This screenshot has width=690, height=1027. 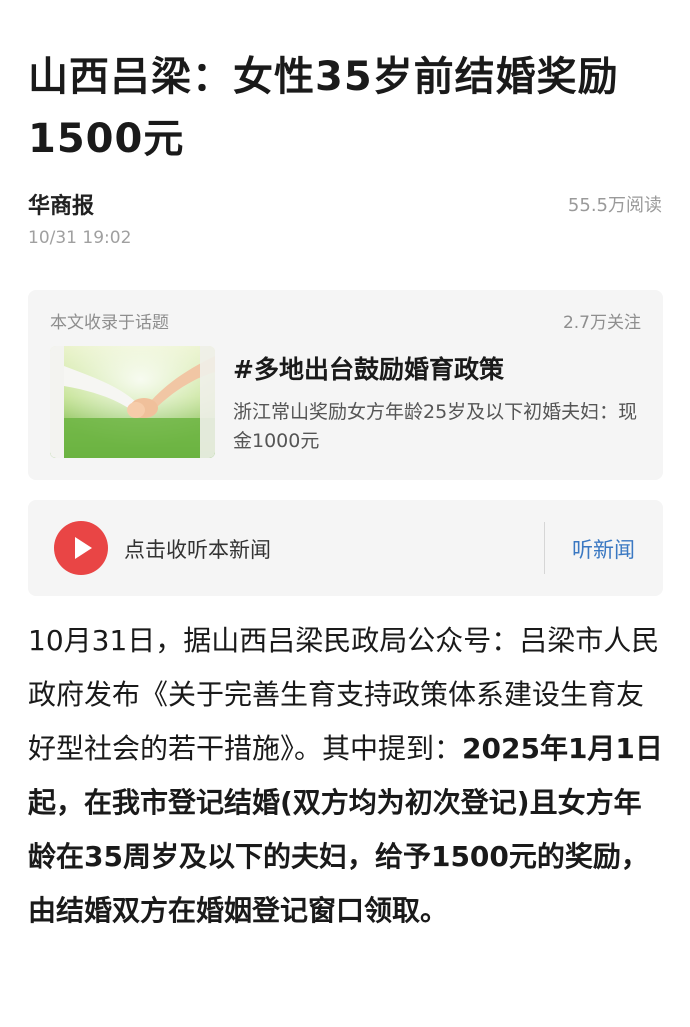 I want to click on article-headline: 山西吕梁：女性35岁前结婚奖励1500元, so click(x=323, y=108).